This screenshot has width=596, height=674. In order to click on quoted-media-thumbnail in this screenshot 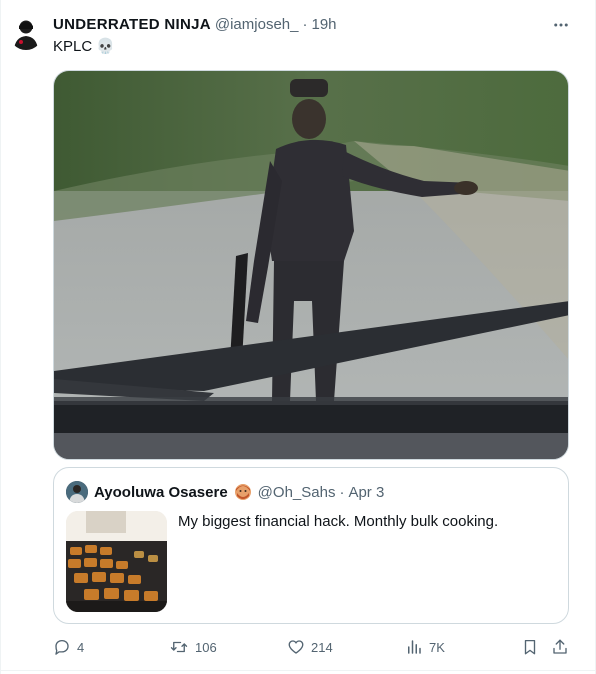, I will do `click(116, 561)`.